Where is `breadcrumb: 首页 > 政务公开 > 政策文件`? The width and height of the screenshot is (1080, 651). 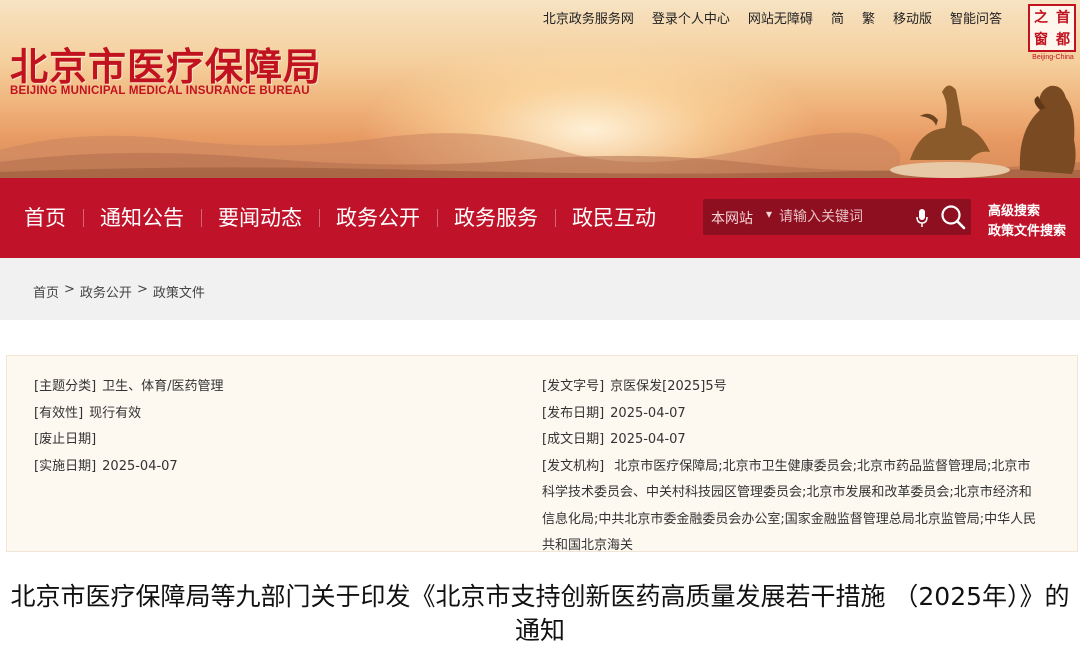 breadcrumb: 首页 > 政务公开 > 政策文件 is located at coordinates (119, 291).